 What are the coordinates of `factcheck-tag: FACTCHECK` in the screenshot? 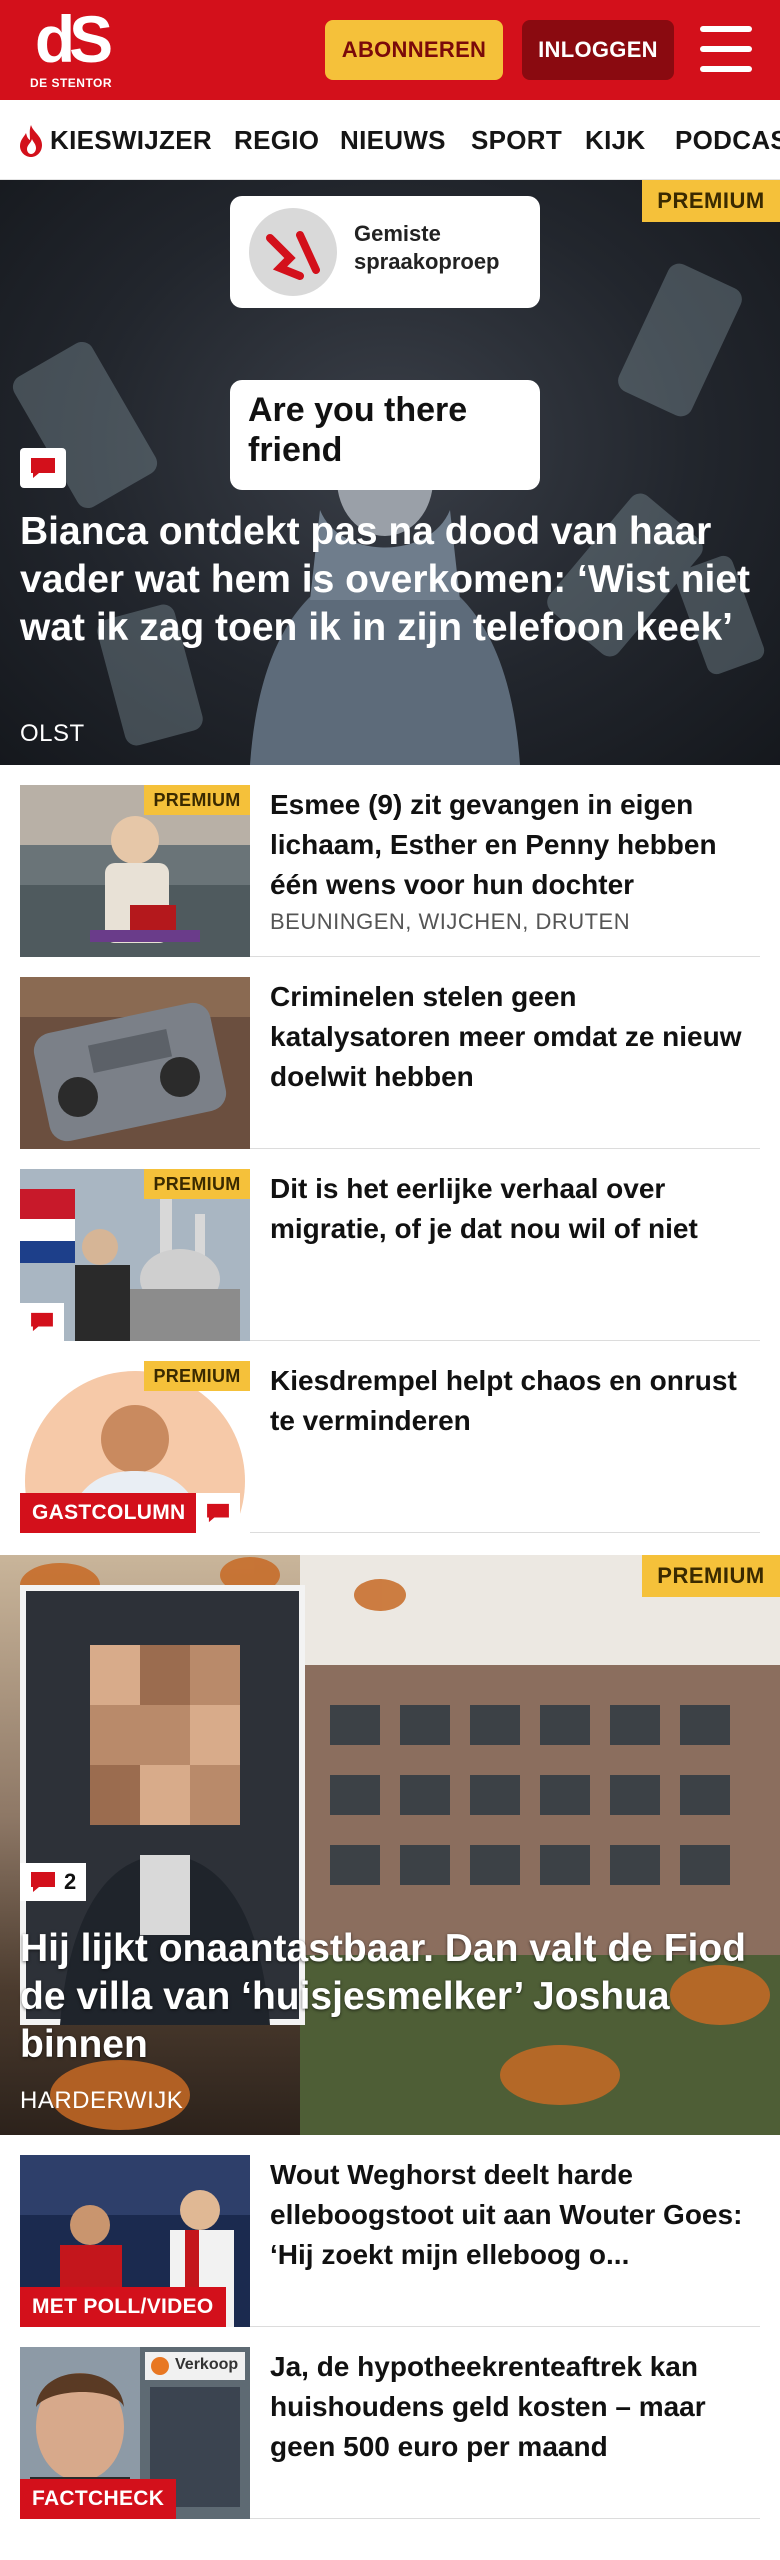 It's located at (98, 2499).